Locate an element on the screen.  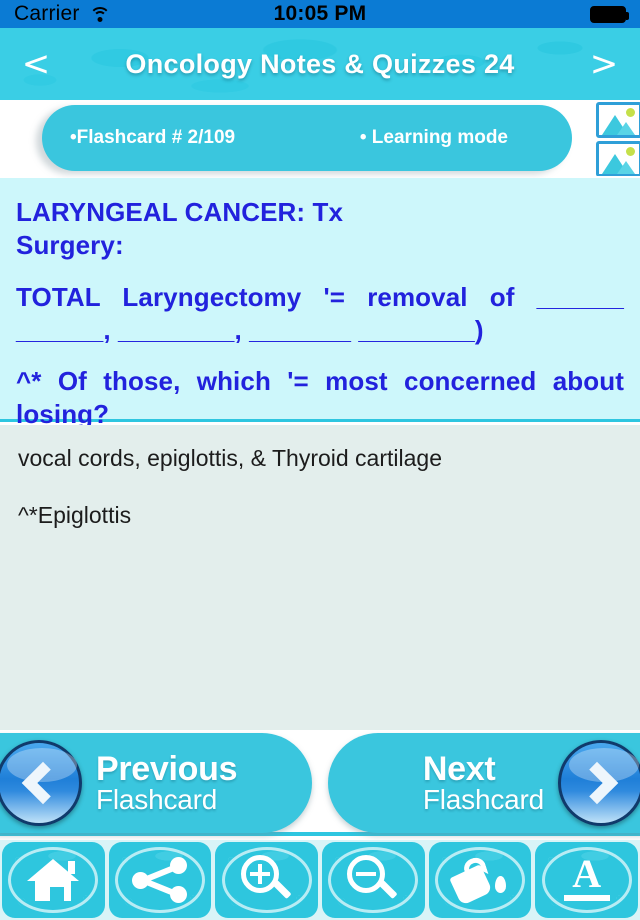
background-color-button is located at coordinates (480, 880).